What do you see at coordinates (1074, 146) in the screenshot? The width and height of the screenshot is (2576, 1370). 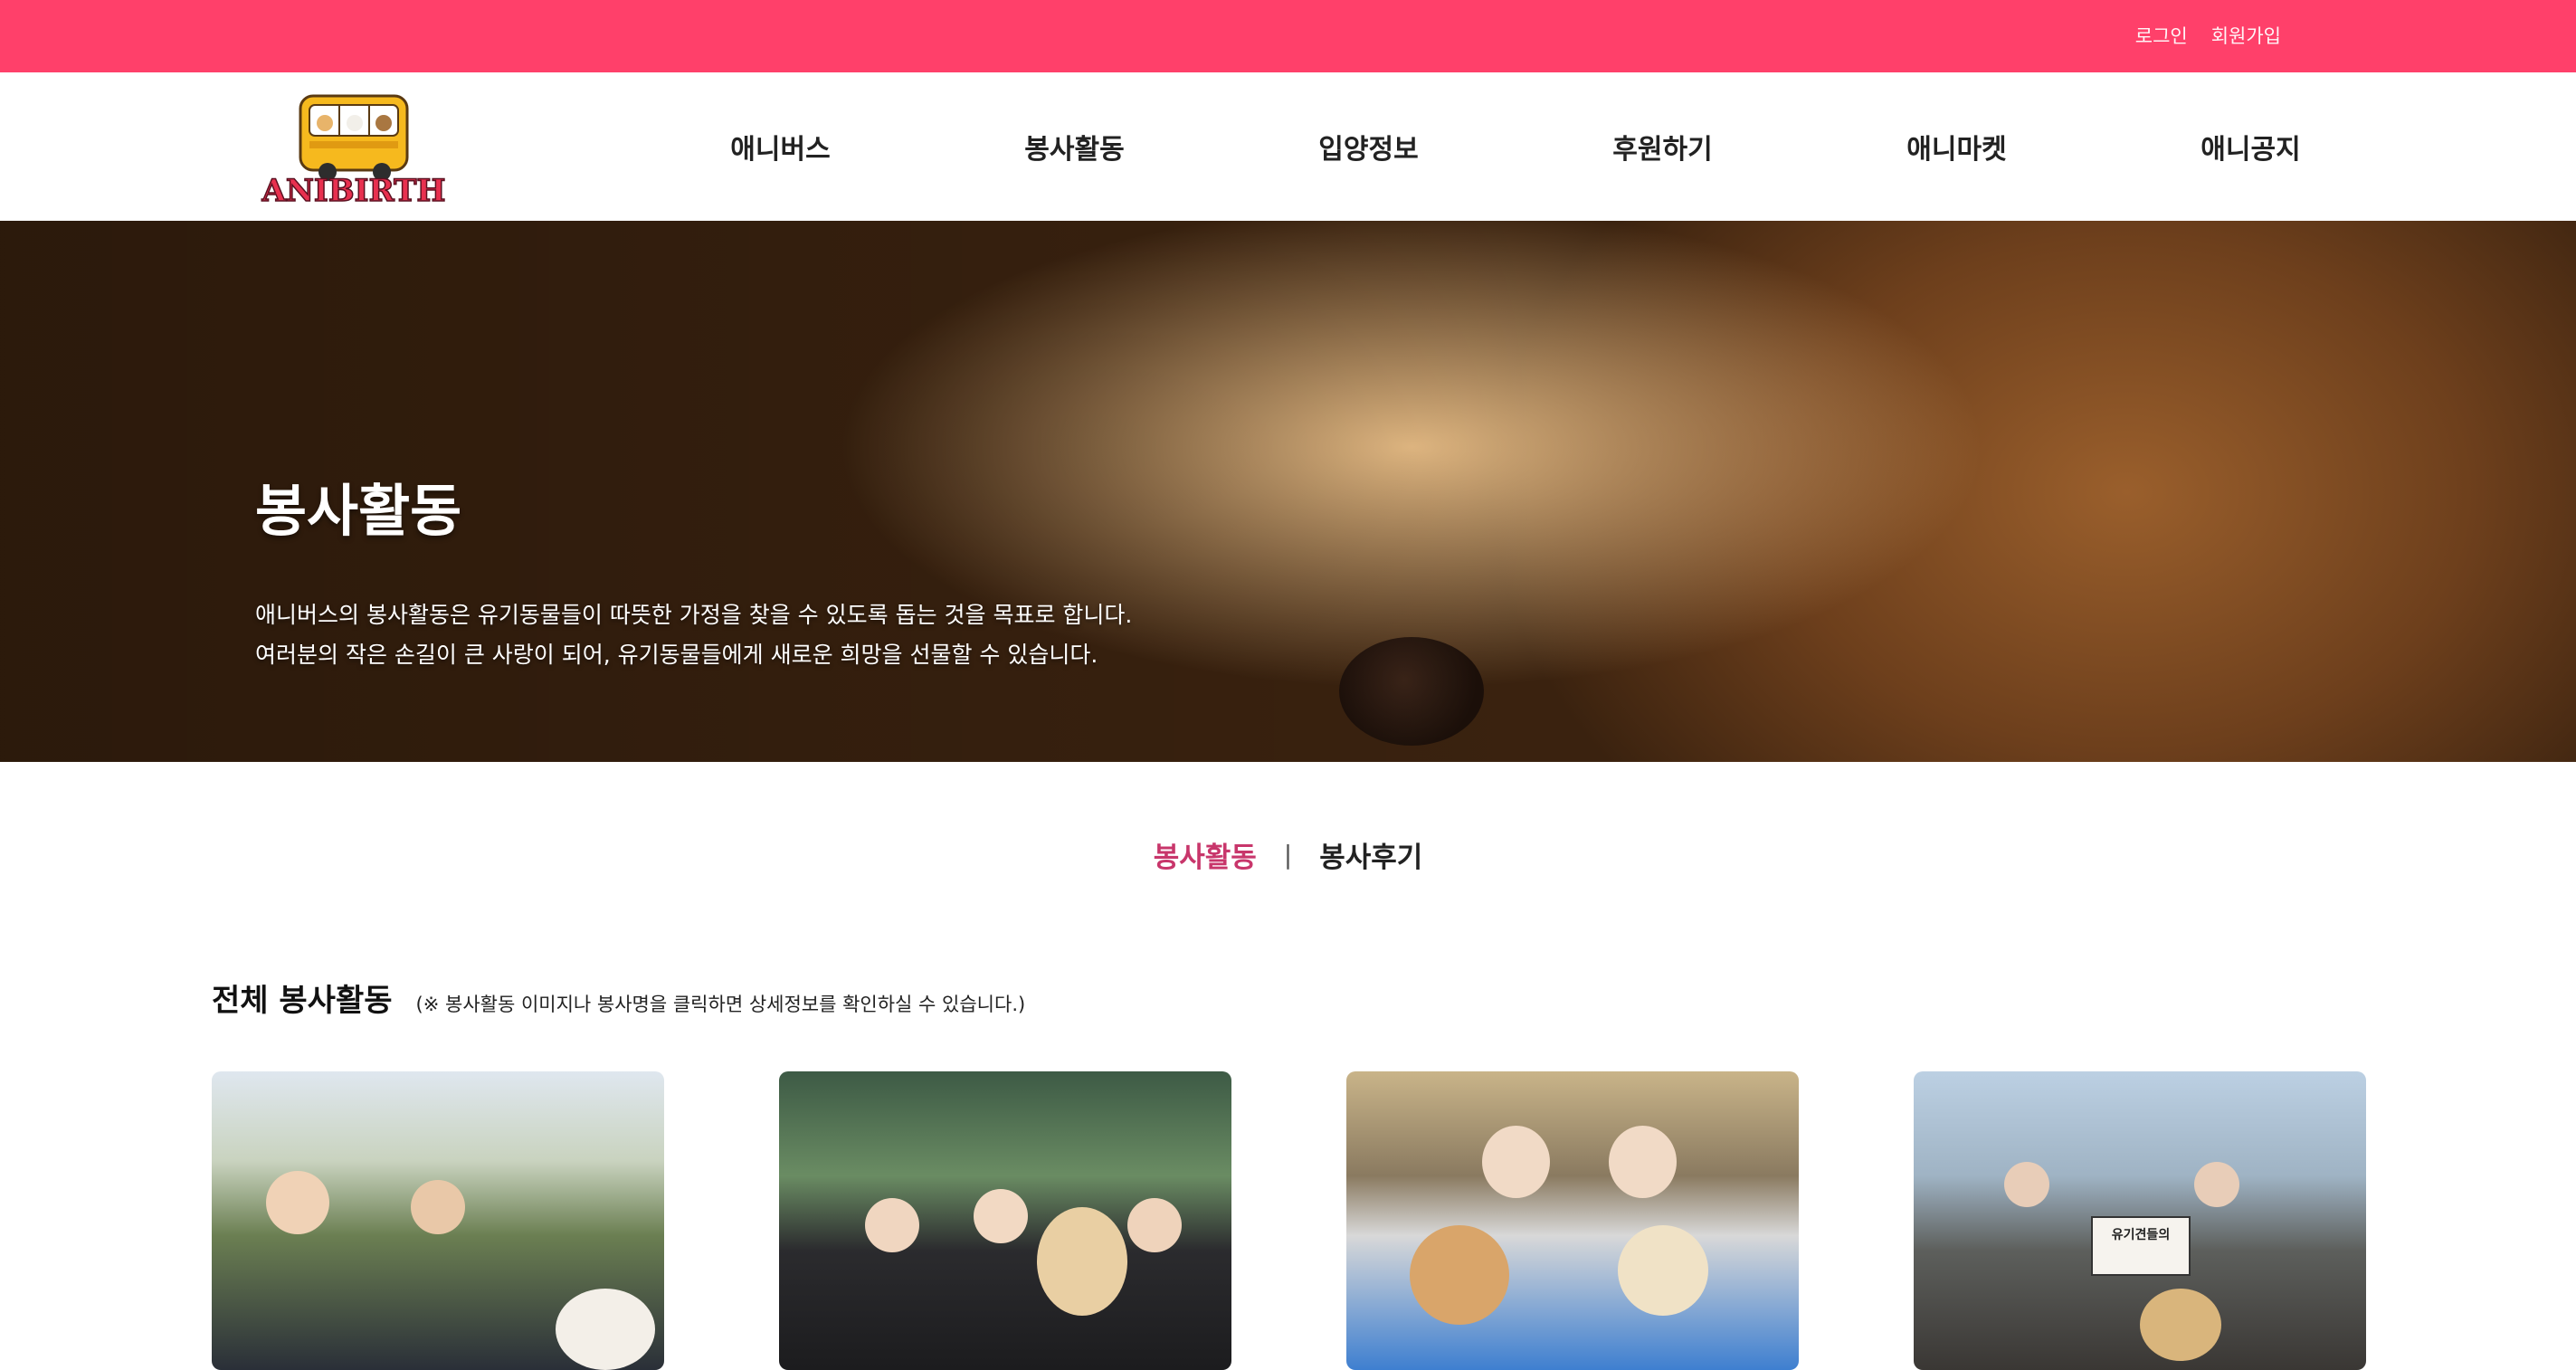 I see `nav-item-volunteer: 봉사활동` at bounding box center [1074, 146].